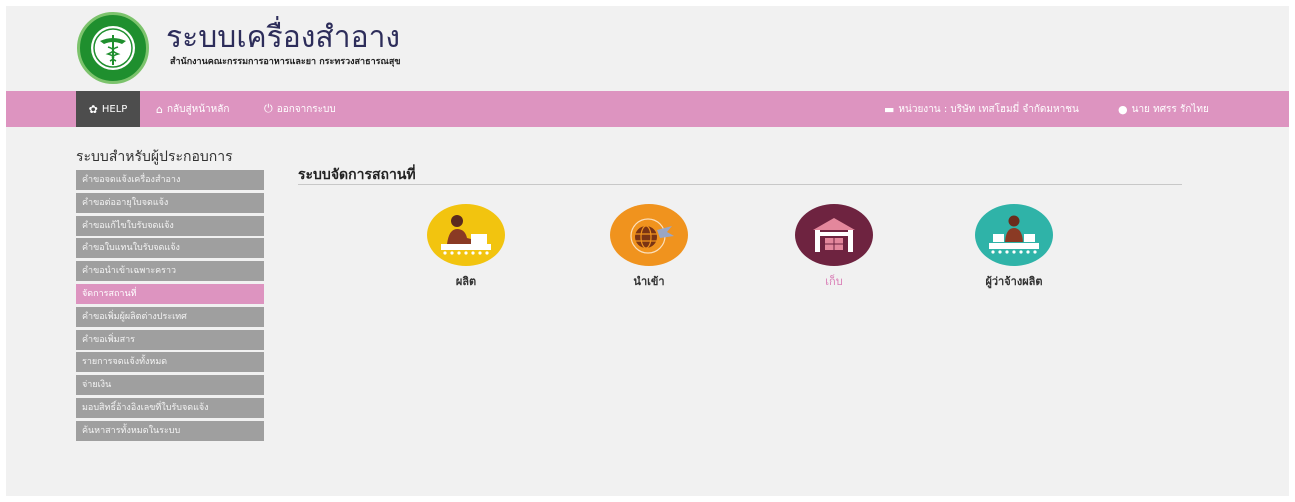  I want to click on sidebar-item-amend: คำขอแก้ไขใบรับจดแจ้ง, so click(170, 225).